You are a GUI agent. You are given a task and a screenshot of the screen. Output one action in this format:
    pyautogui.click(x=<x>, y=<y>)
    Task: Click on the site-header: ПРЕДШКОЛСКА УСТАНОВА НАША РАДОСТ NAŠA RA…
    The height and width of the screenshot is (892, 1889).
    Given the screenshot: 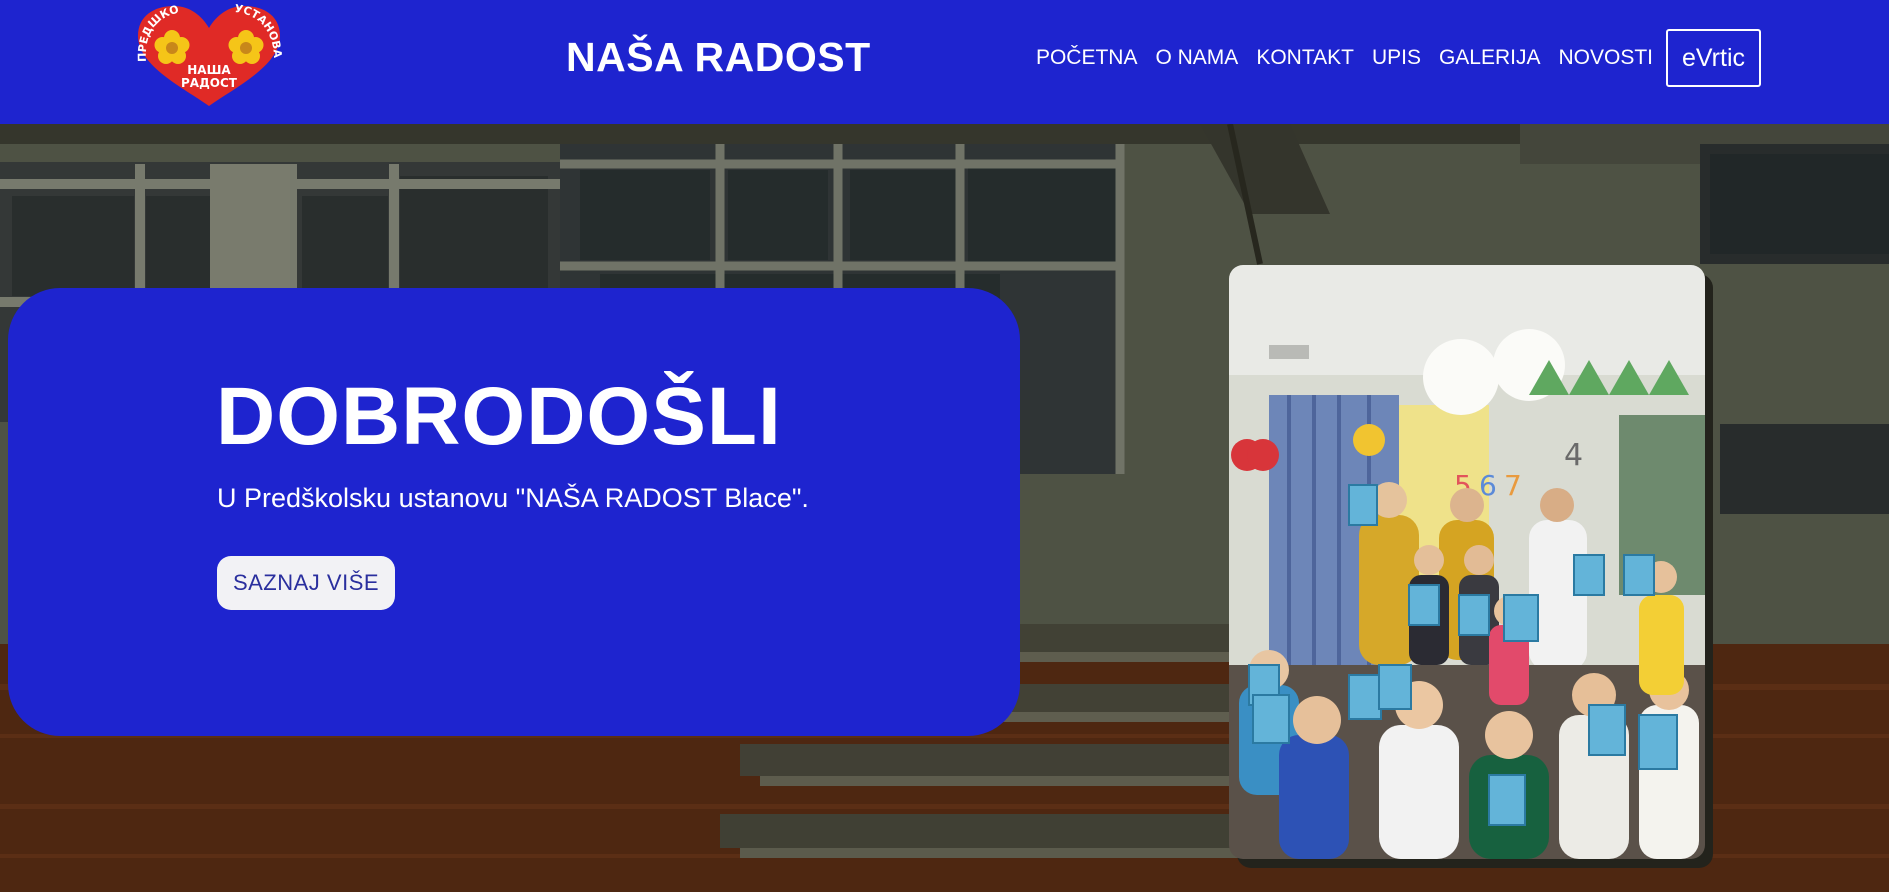 What is the action you would take?
    pyautogui.click(x=944, y=62)
    